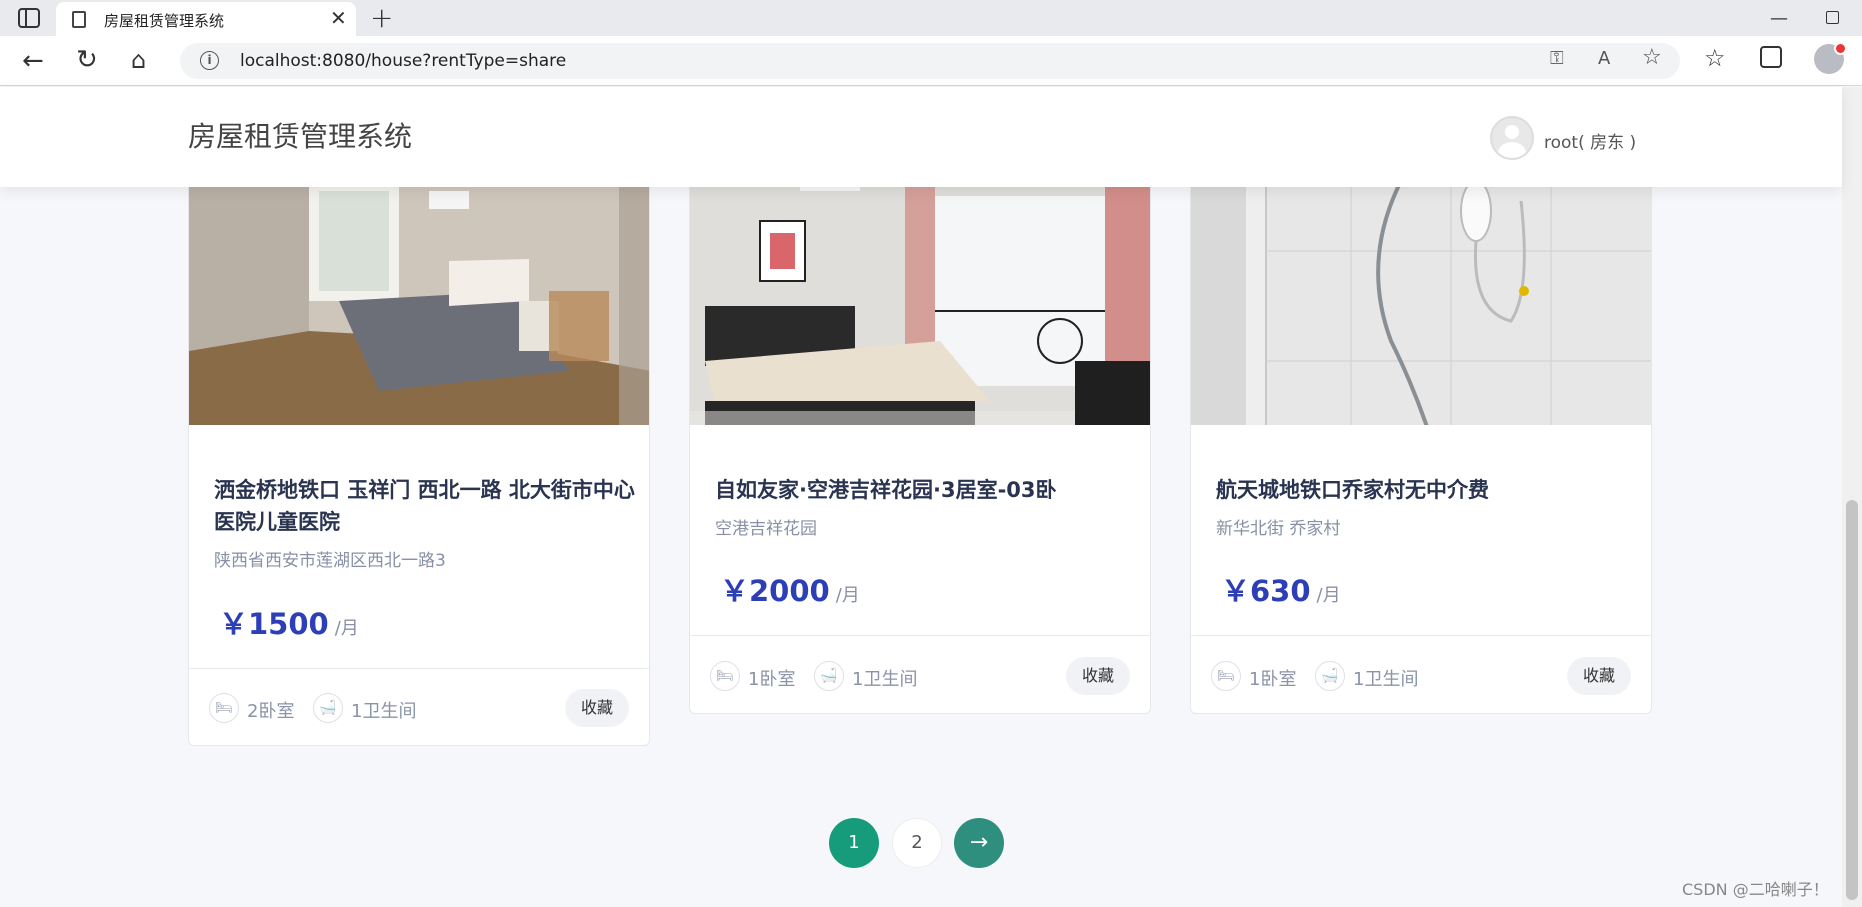 The image size is (1862, 907). I want to click on site-header: 房屋租赁管理系统 root( 房东 ), so click(921, 137).